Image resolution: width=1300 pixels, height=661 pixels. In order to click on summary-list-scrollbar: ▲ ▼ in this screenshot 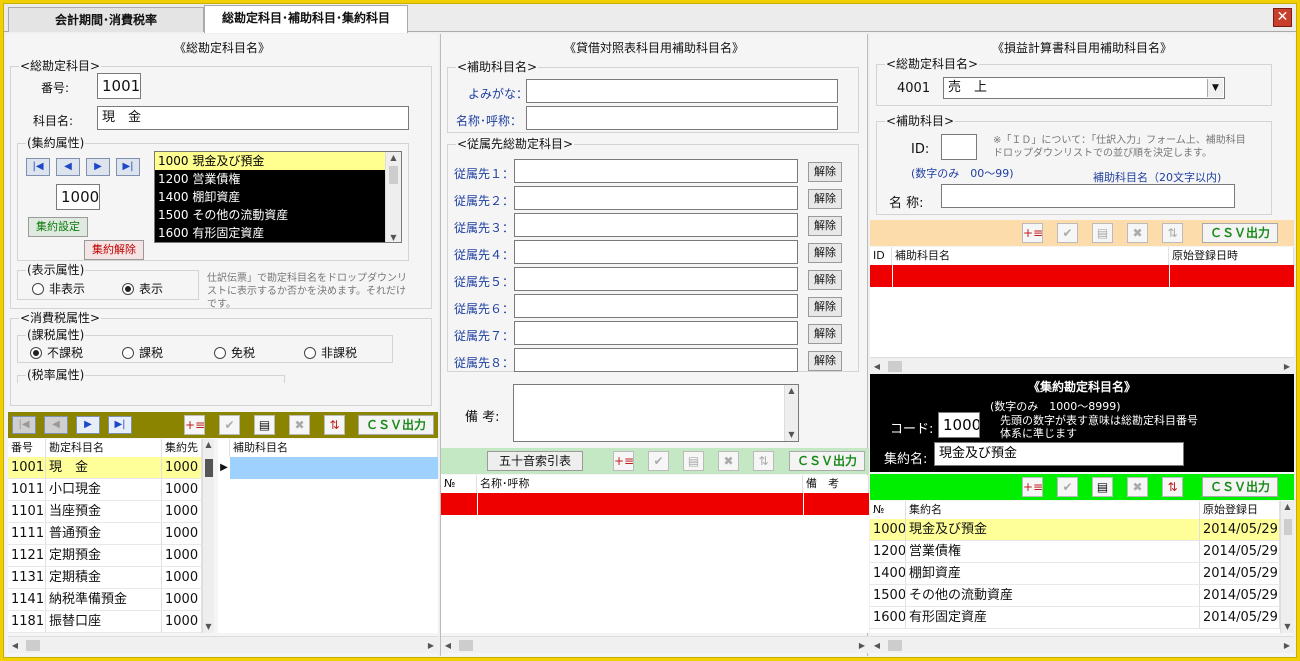, I will do `click(393, 197)`.